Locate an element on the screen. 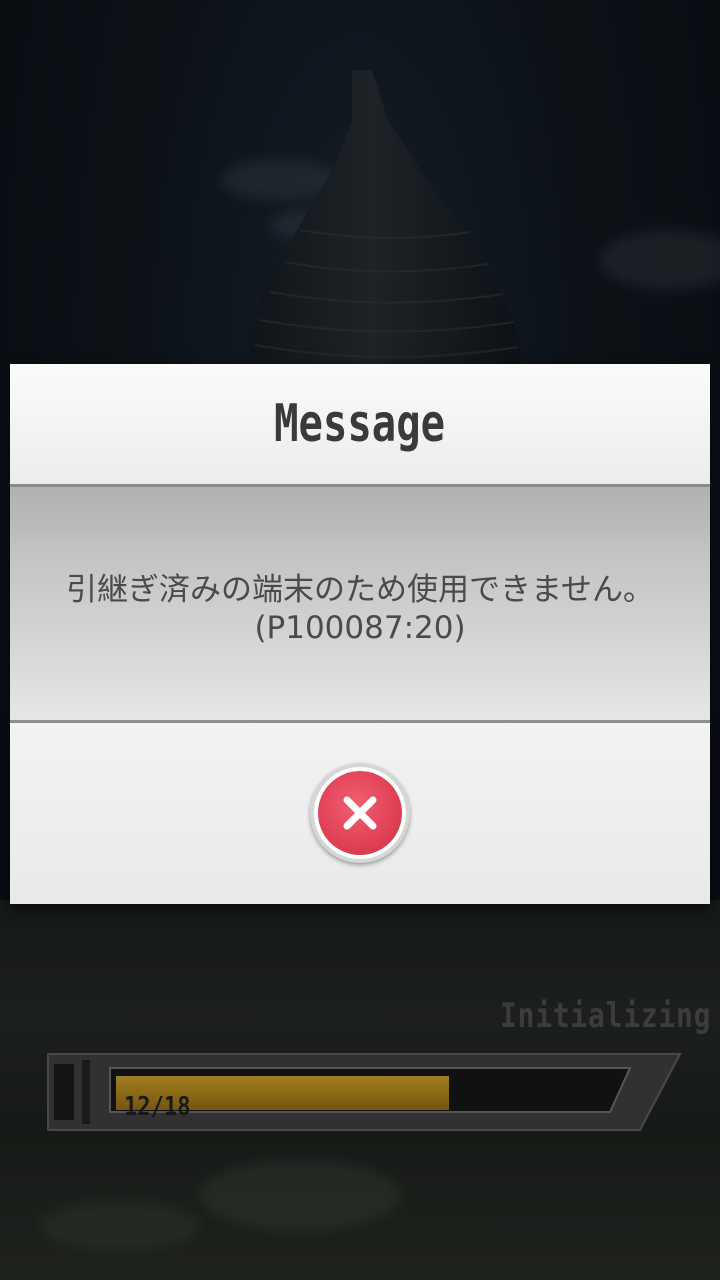  dialog-title: Message is located at coordinates (360, 424).